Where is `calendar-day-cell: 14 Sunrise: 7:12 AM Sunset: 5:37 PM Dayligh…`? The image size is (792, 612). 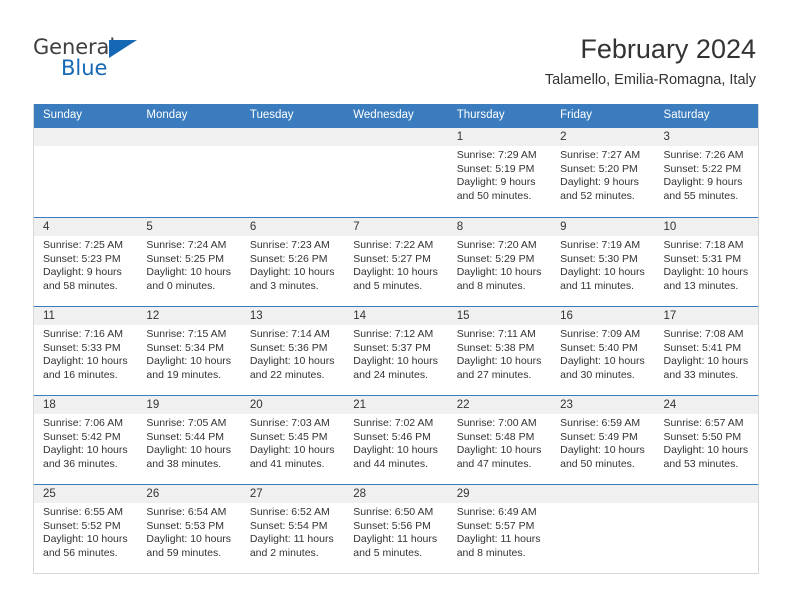 calendar-day-cell: 14 Sunrise: 7:12 AM Sunset: 5:37 PM Dayligh… is located at coordinates (396, 351).